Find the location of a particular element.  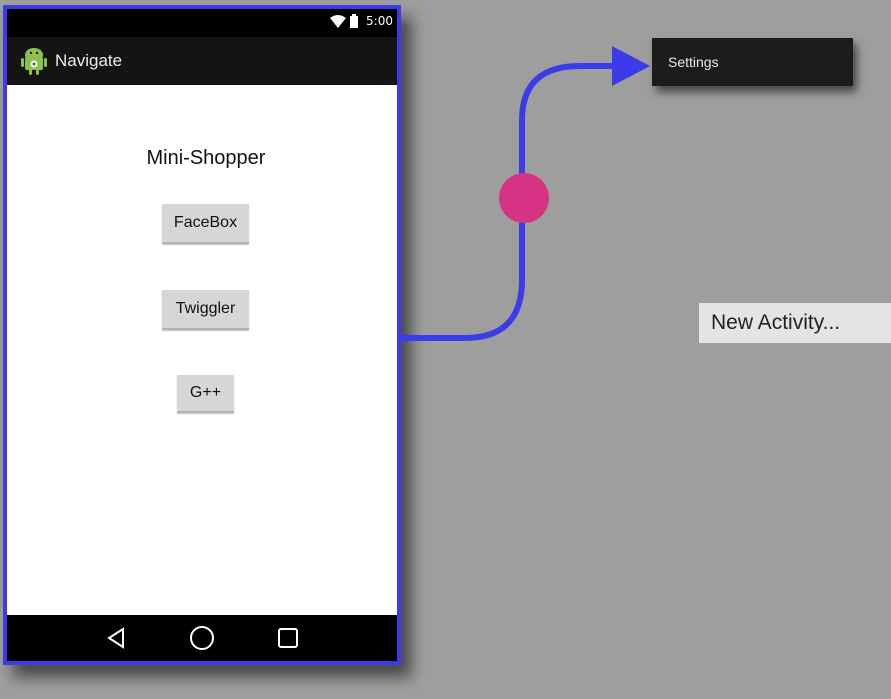

connector-dot is located at coordinates (524, 198).